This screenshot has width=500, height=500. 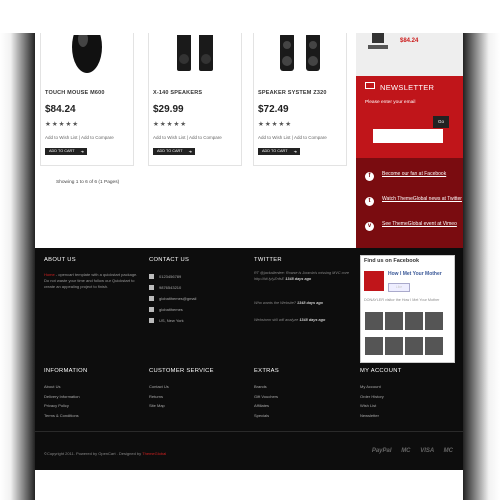 I want to click on footer-link: Delivery Information, so click(x=65, y=399).